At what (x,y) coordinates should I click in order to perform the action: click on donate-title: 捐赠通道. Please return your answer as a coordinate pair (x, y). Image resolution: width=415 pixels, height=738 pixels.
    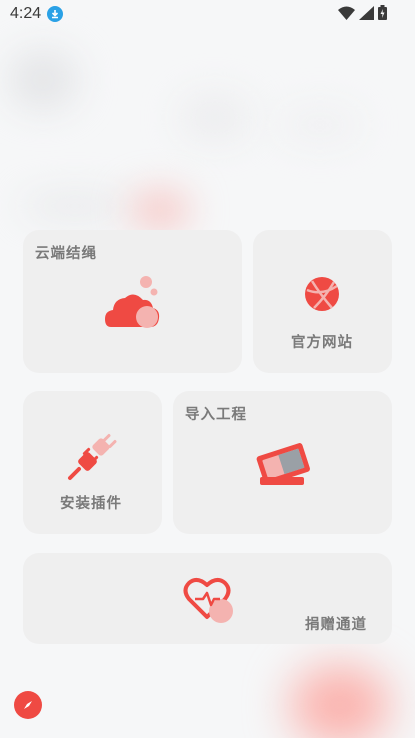
    Looking at the image, I should click on (336, 625).